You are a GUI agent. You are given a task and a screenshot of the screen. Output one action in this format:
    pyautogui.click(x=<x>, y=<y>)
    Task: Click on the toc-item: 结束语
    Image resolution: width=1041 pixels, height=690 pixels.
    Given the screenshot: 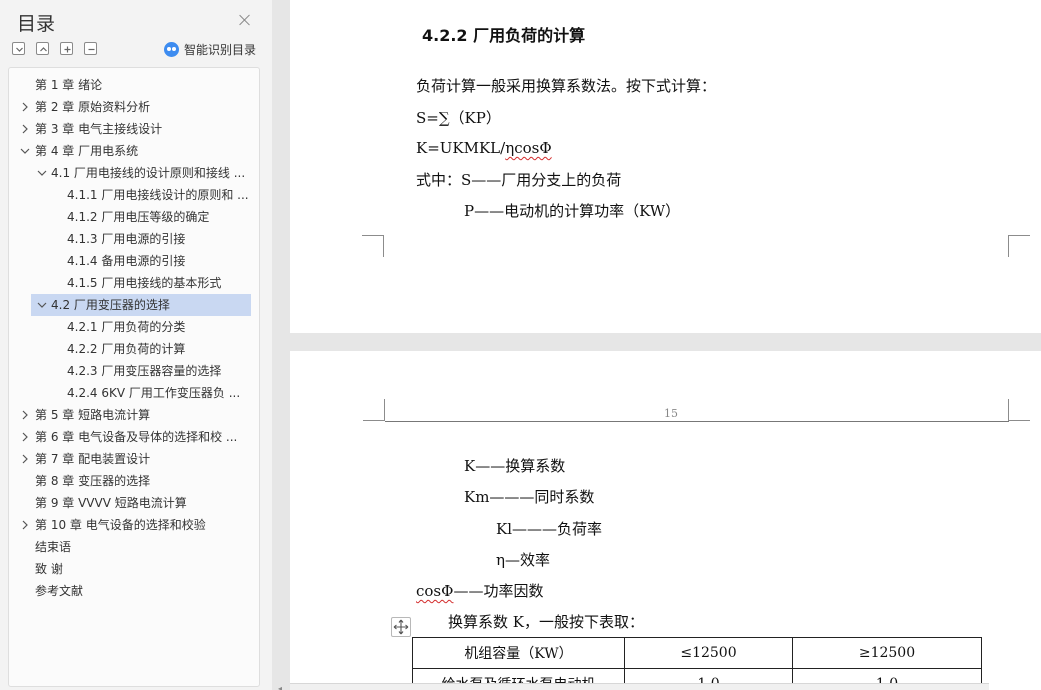 What is the action you would take?
    pyautogui.click(x=134, y=547)
    